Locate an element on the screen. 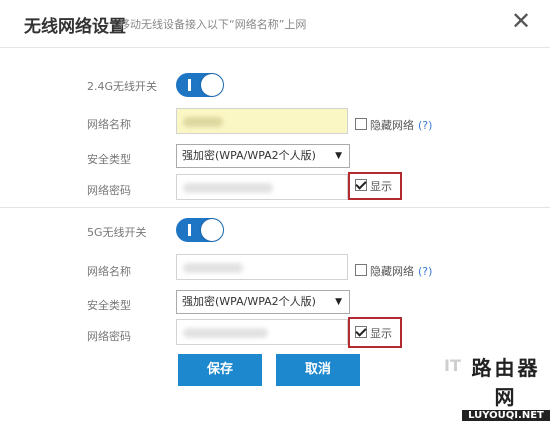 Image resolution: width=550 pixels, height=421 pixels. dialog-header: 无线网络设置 移动无线设备接入以下“网络名称”上网 ✕ is located at coordinates (275, 24).